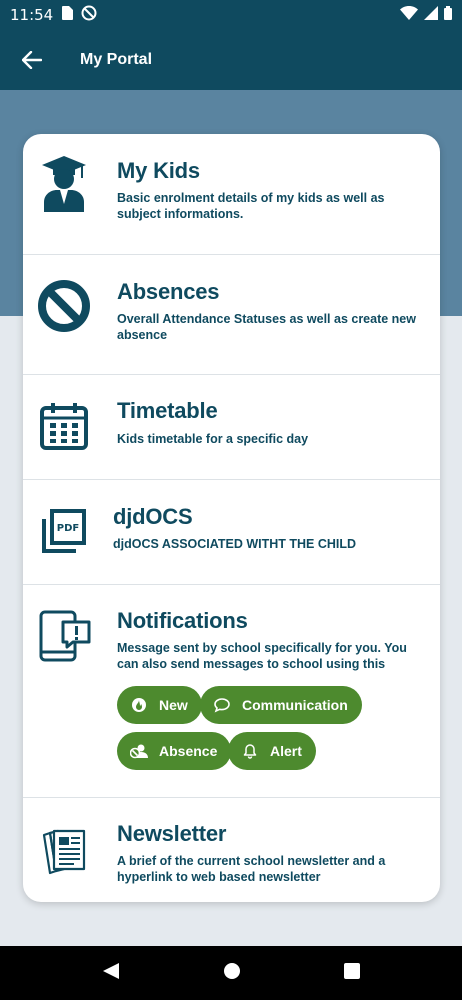 Image resolution: width=462 pixels, height=1000 pixels. I want to click on newspaper-icon, so click(64, 851).